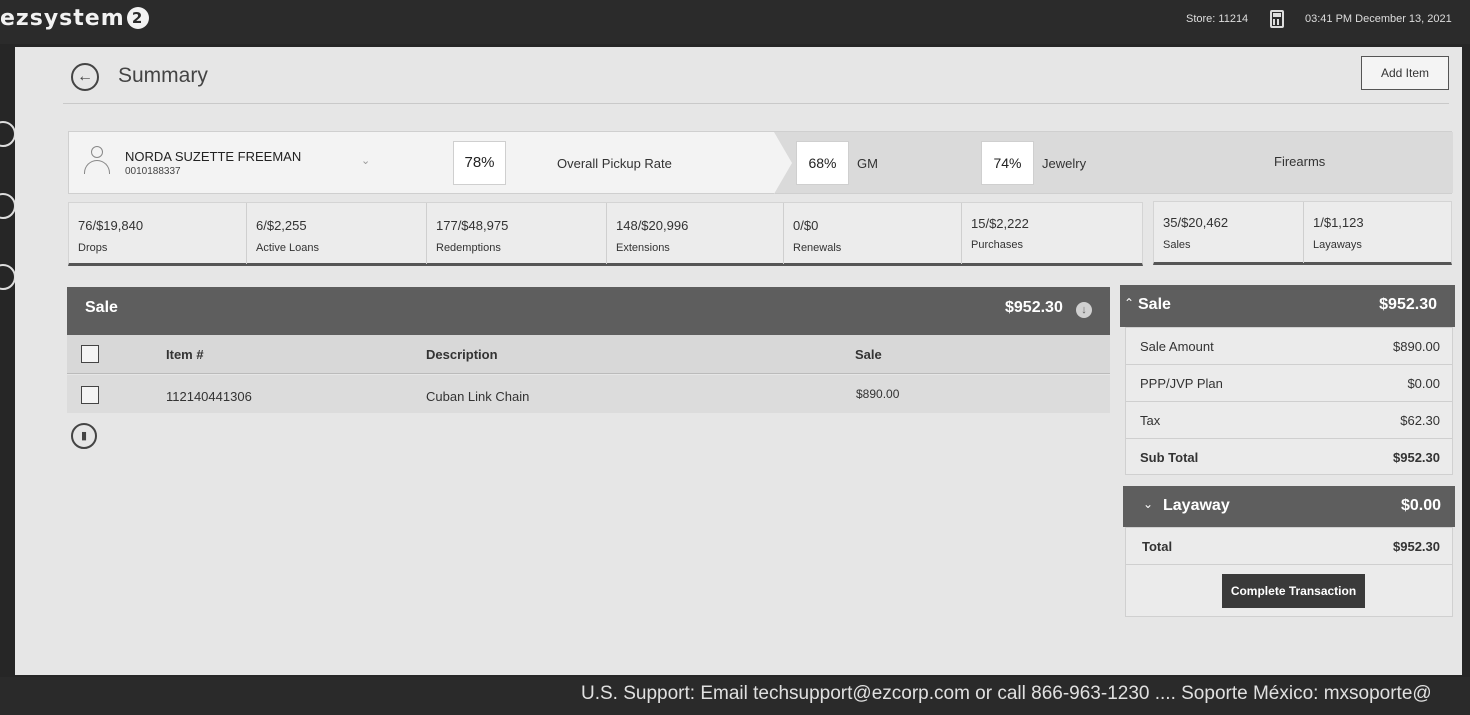 The height and width of the screenshot is (715, 1470). What do you see at coordinates (783, 163) in the screenshot?
I see `chevron-divider` at bounding box center [783, 163].